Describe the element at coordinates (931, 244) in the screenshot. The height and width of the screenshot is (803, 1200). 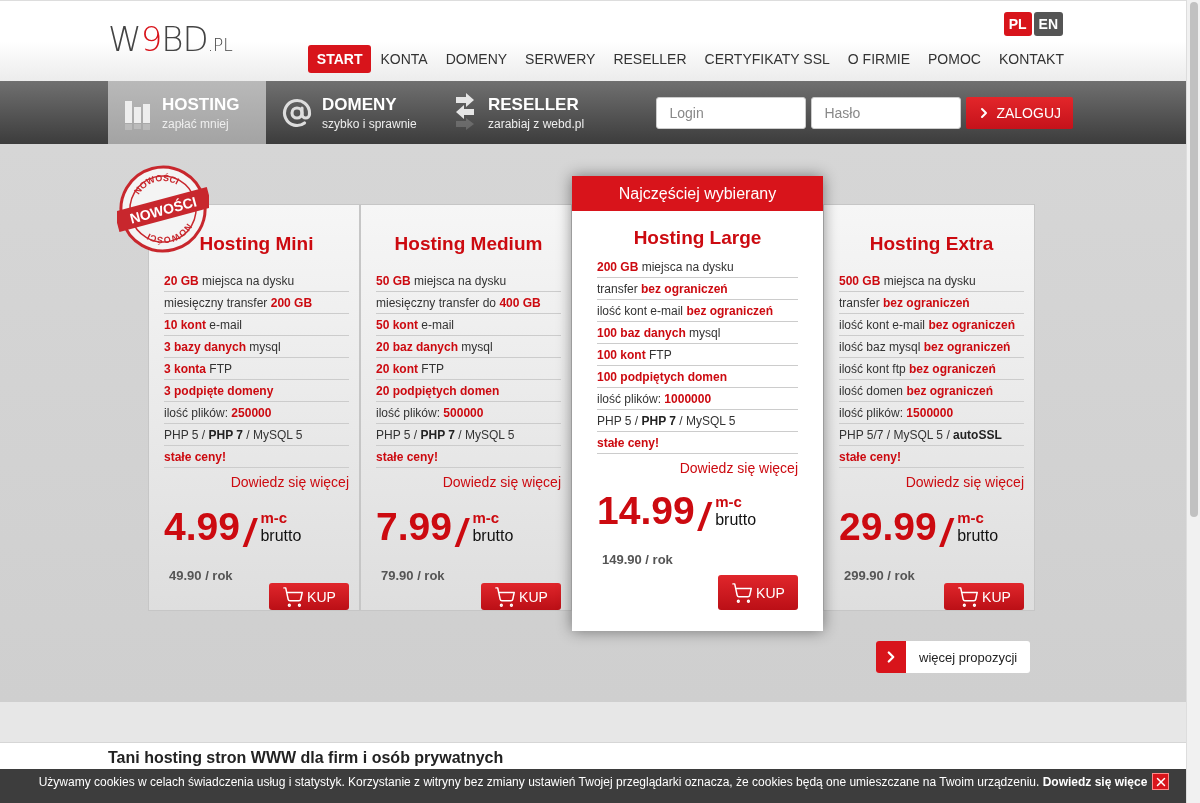
I see `plan-title: Hosting Extra` at that location.